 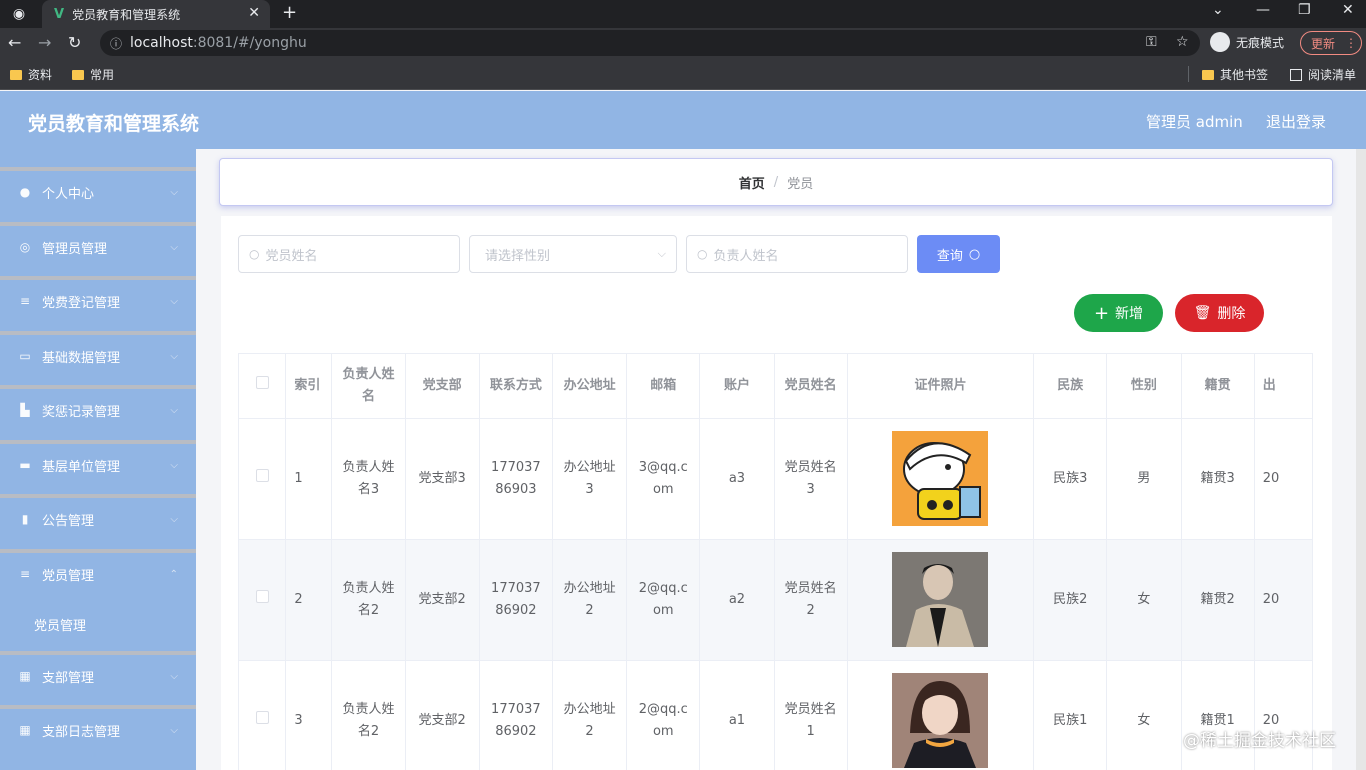 I want to click on cell-leader: 负责人姓名2, so click(x=368, y=715).